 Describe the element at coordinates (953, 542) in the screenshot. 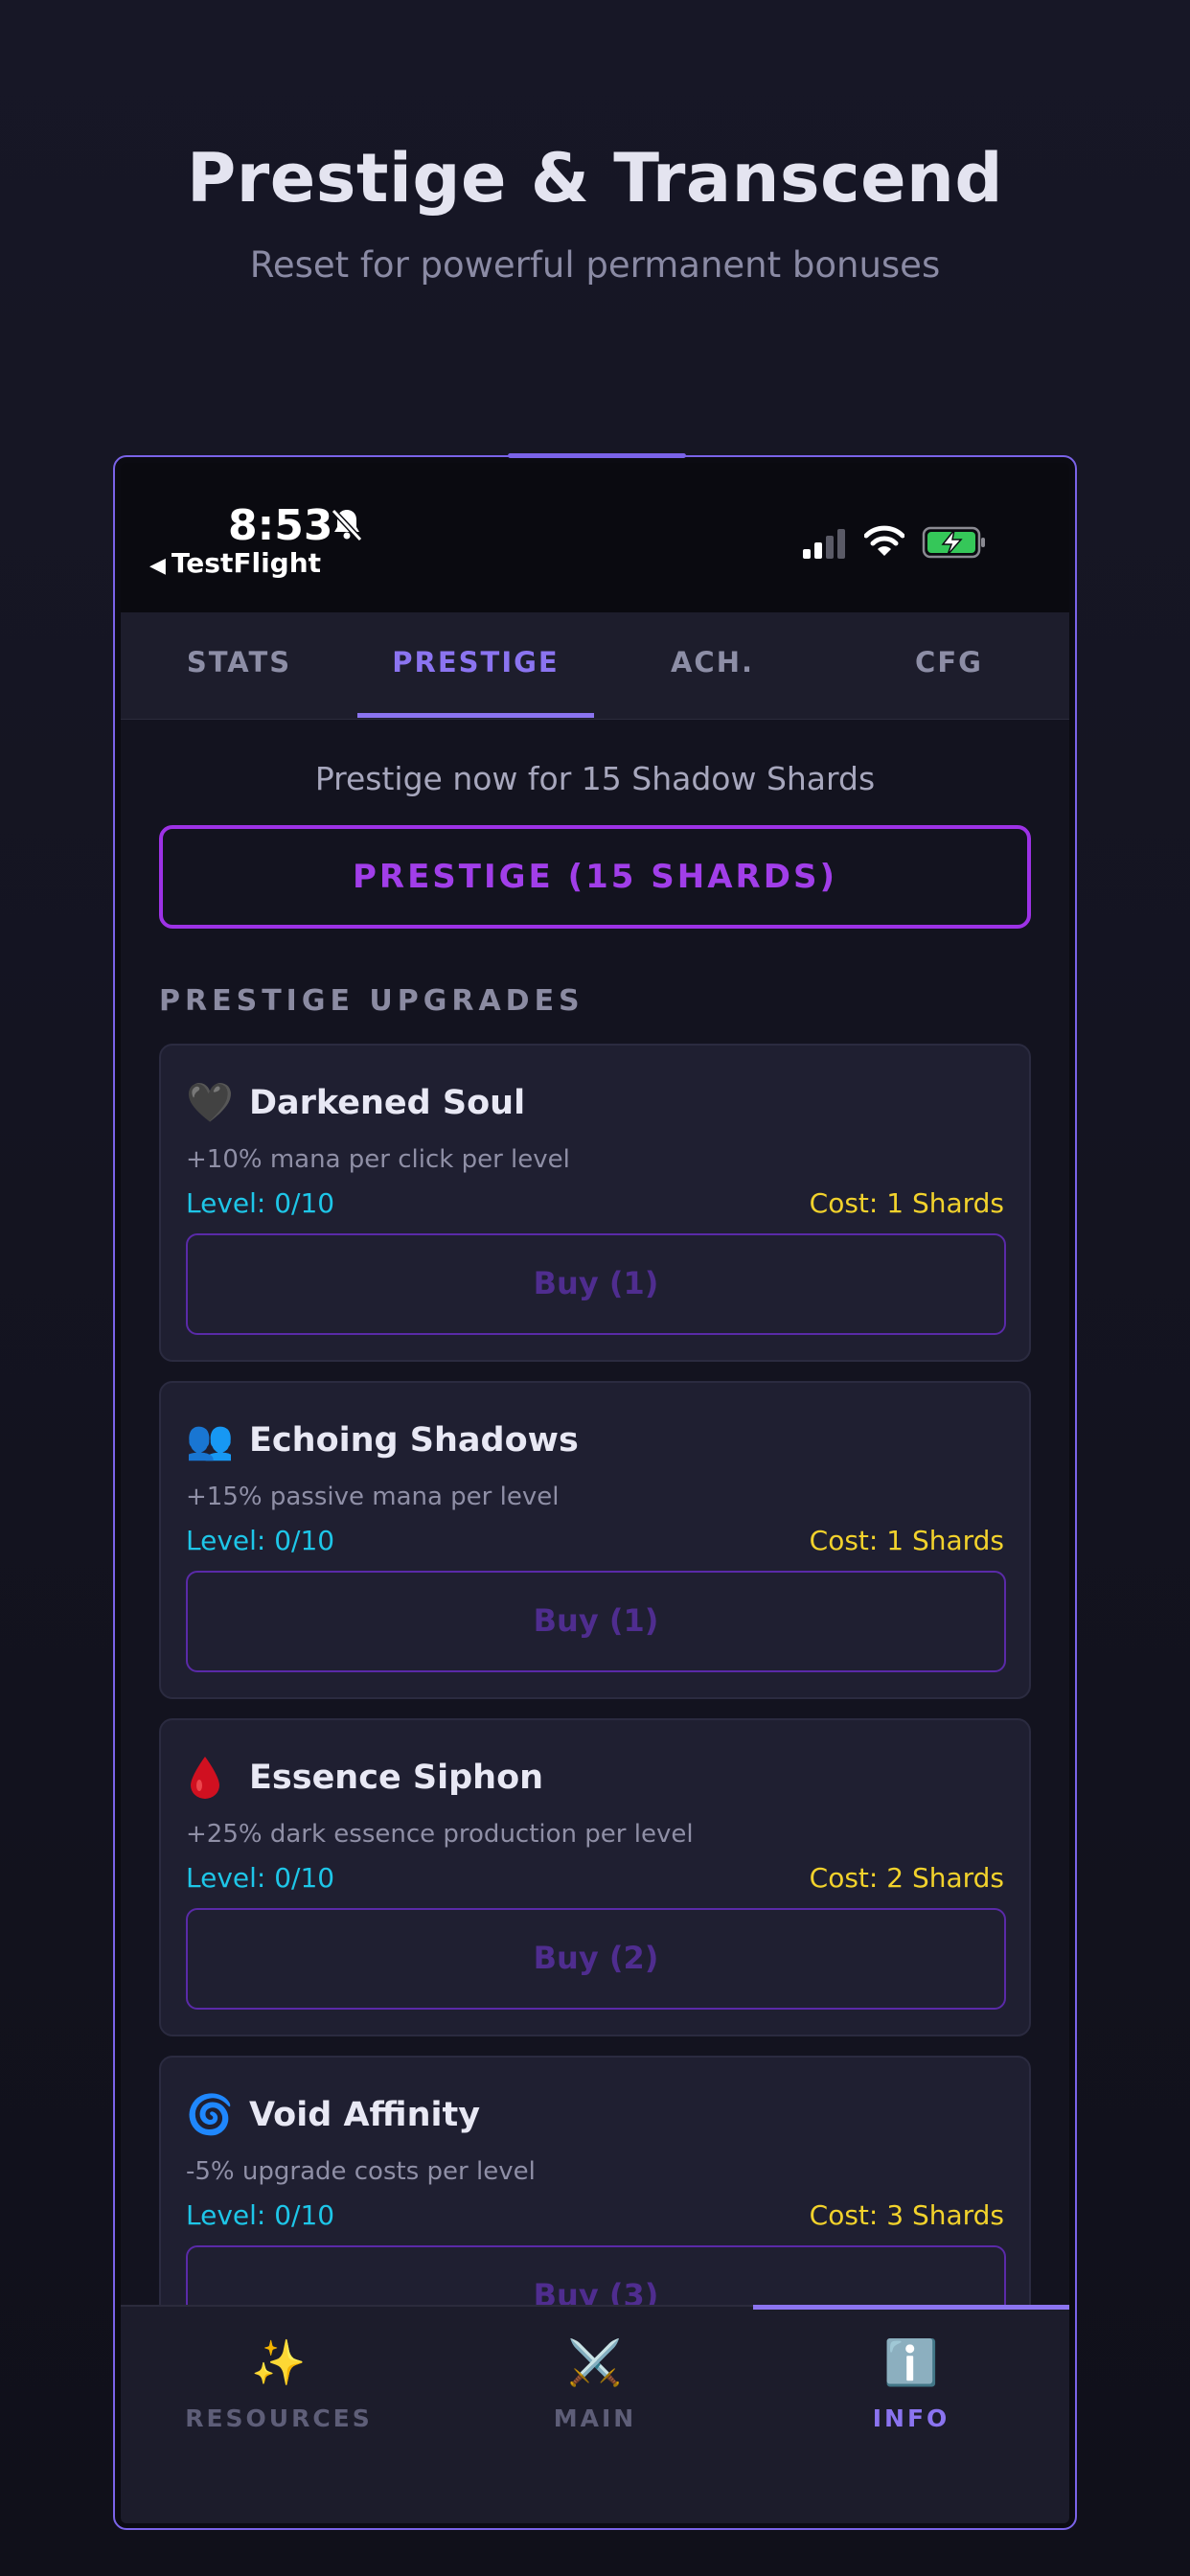

I see `battery-charging-icon` at that location.